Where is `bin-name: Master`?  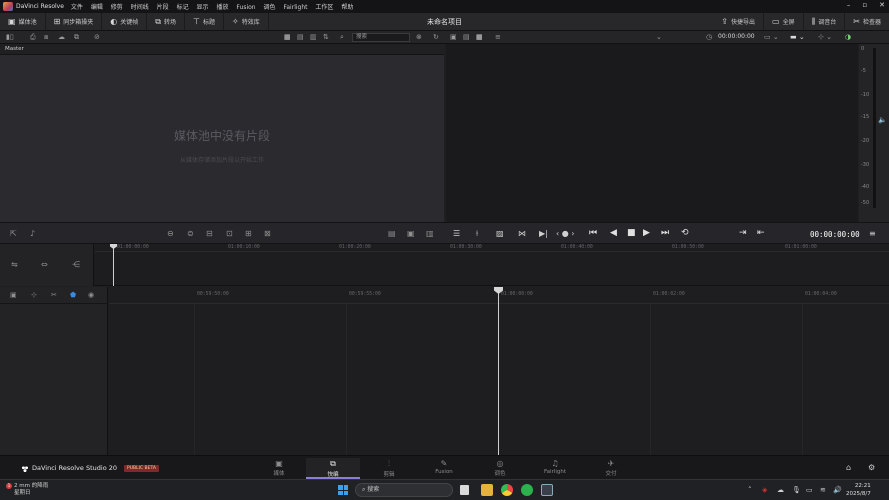
bin-name: Master is located at coordinates (14, 49).